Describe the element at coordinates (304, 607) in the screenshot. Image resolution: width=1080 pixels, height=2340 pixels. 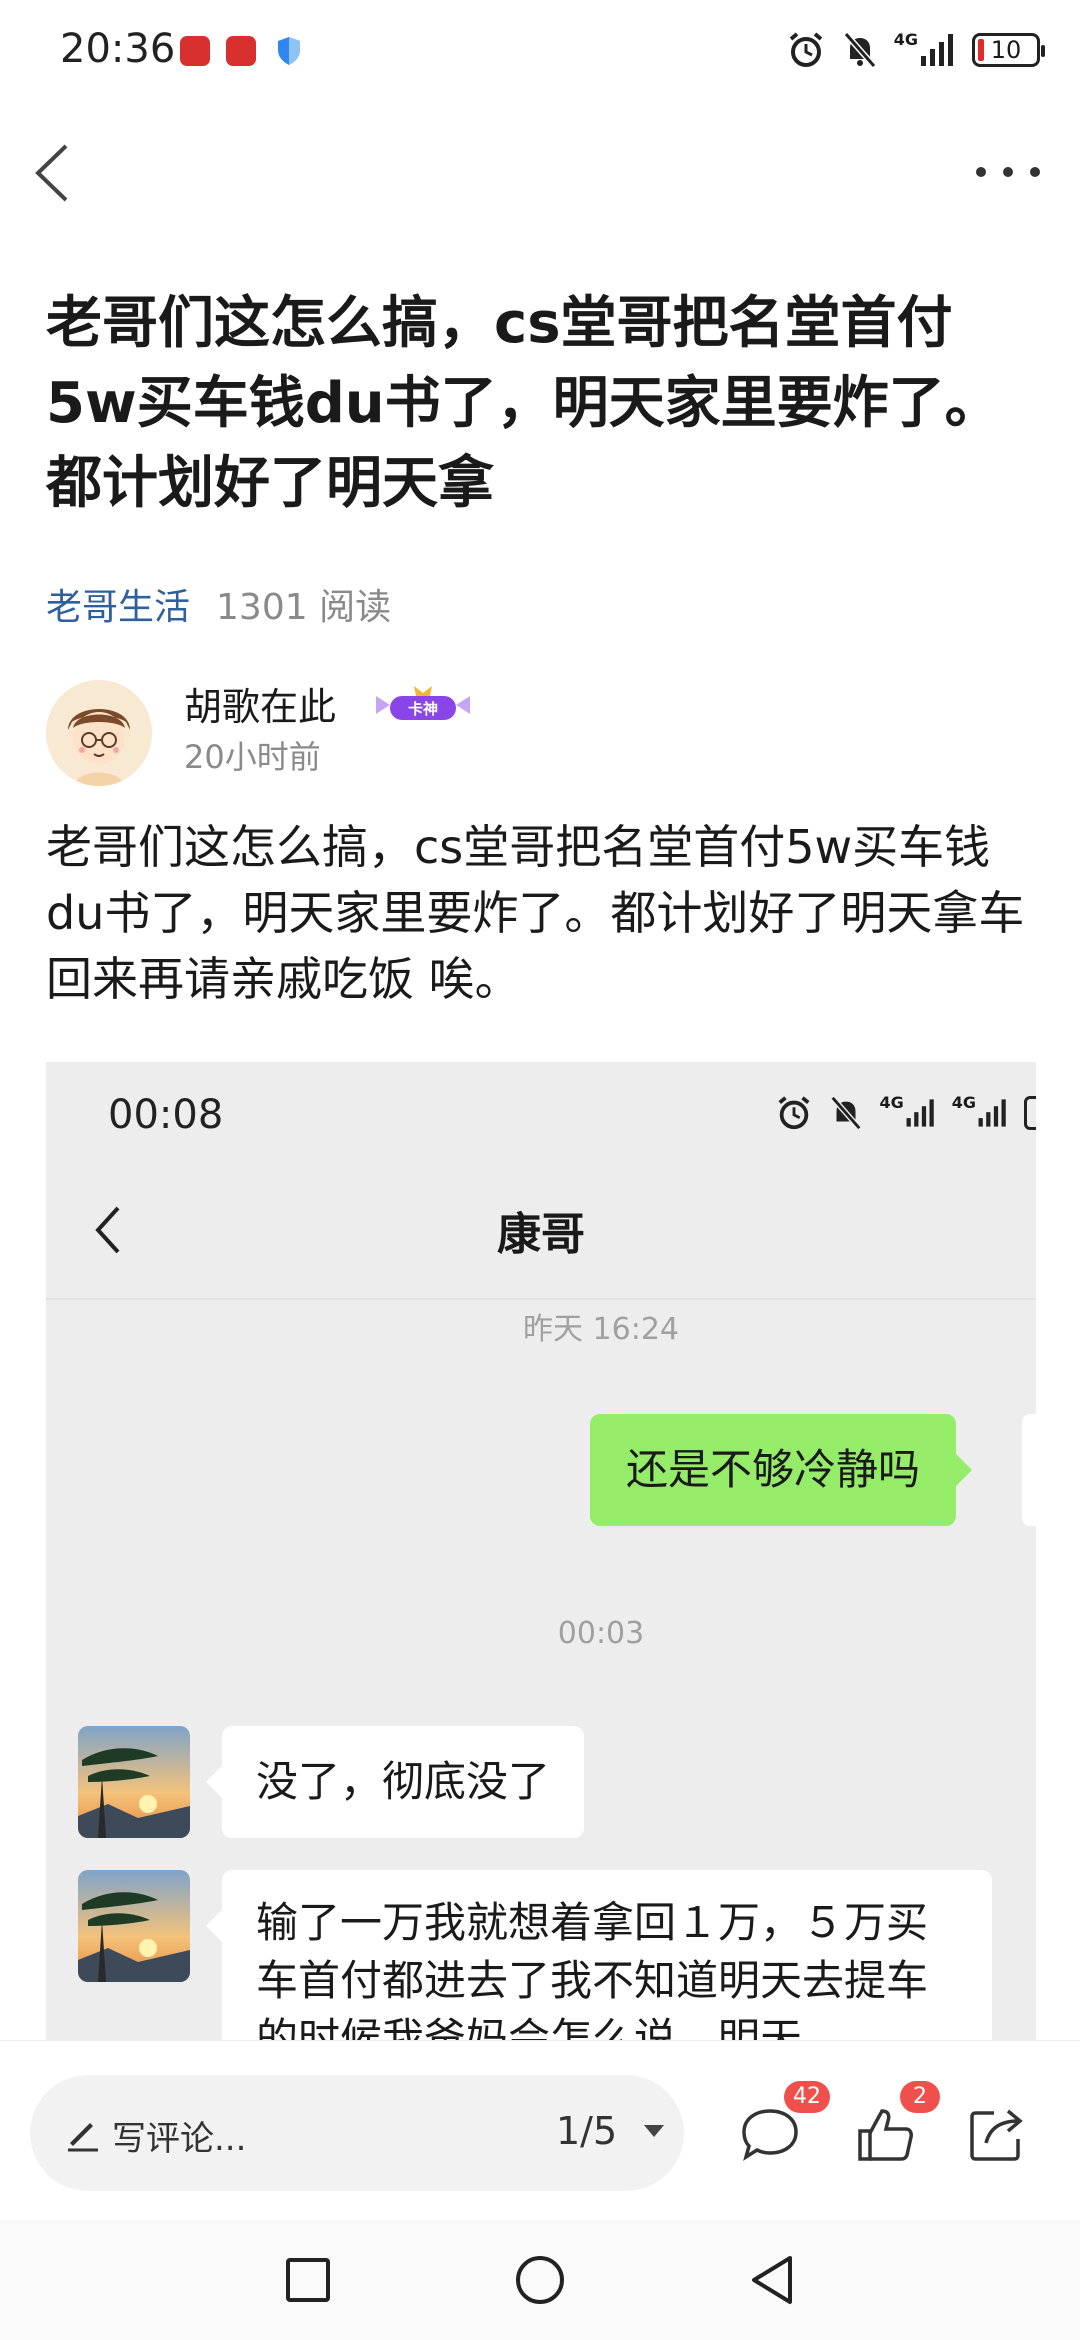
I see `read-count: 1301 阅读` at that location.